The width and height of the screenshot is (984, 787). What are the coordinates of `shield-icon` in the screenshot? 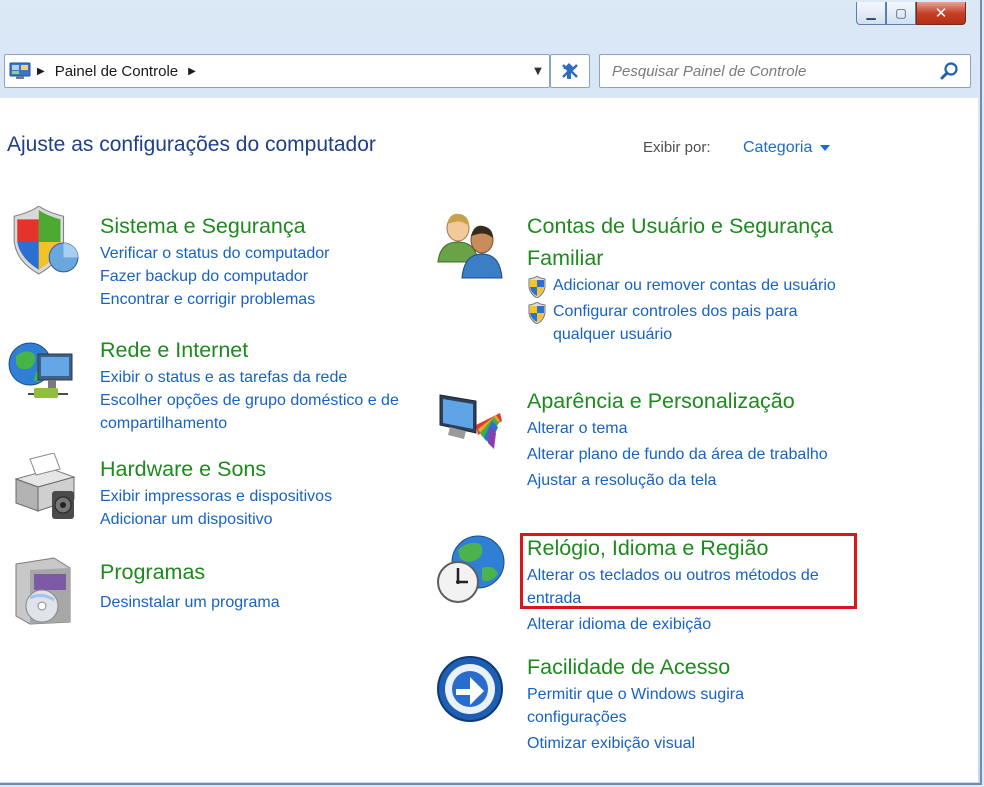 It's located at (46, 240).